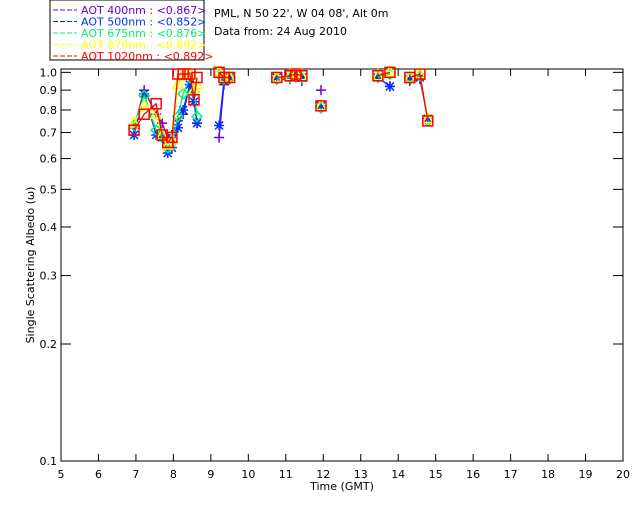 The height and width of the screenshot is (512, 640). Describe the element at coordinates (49, 189) in the screenshot. I see `y-tick-label: 0.5` at that location.